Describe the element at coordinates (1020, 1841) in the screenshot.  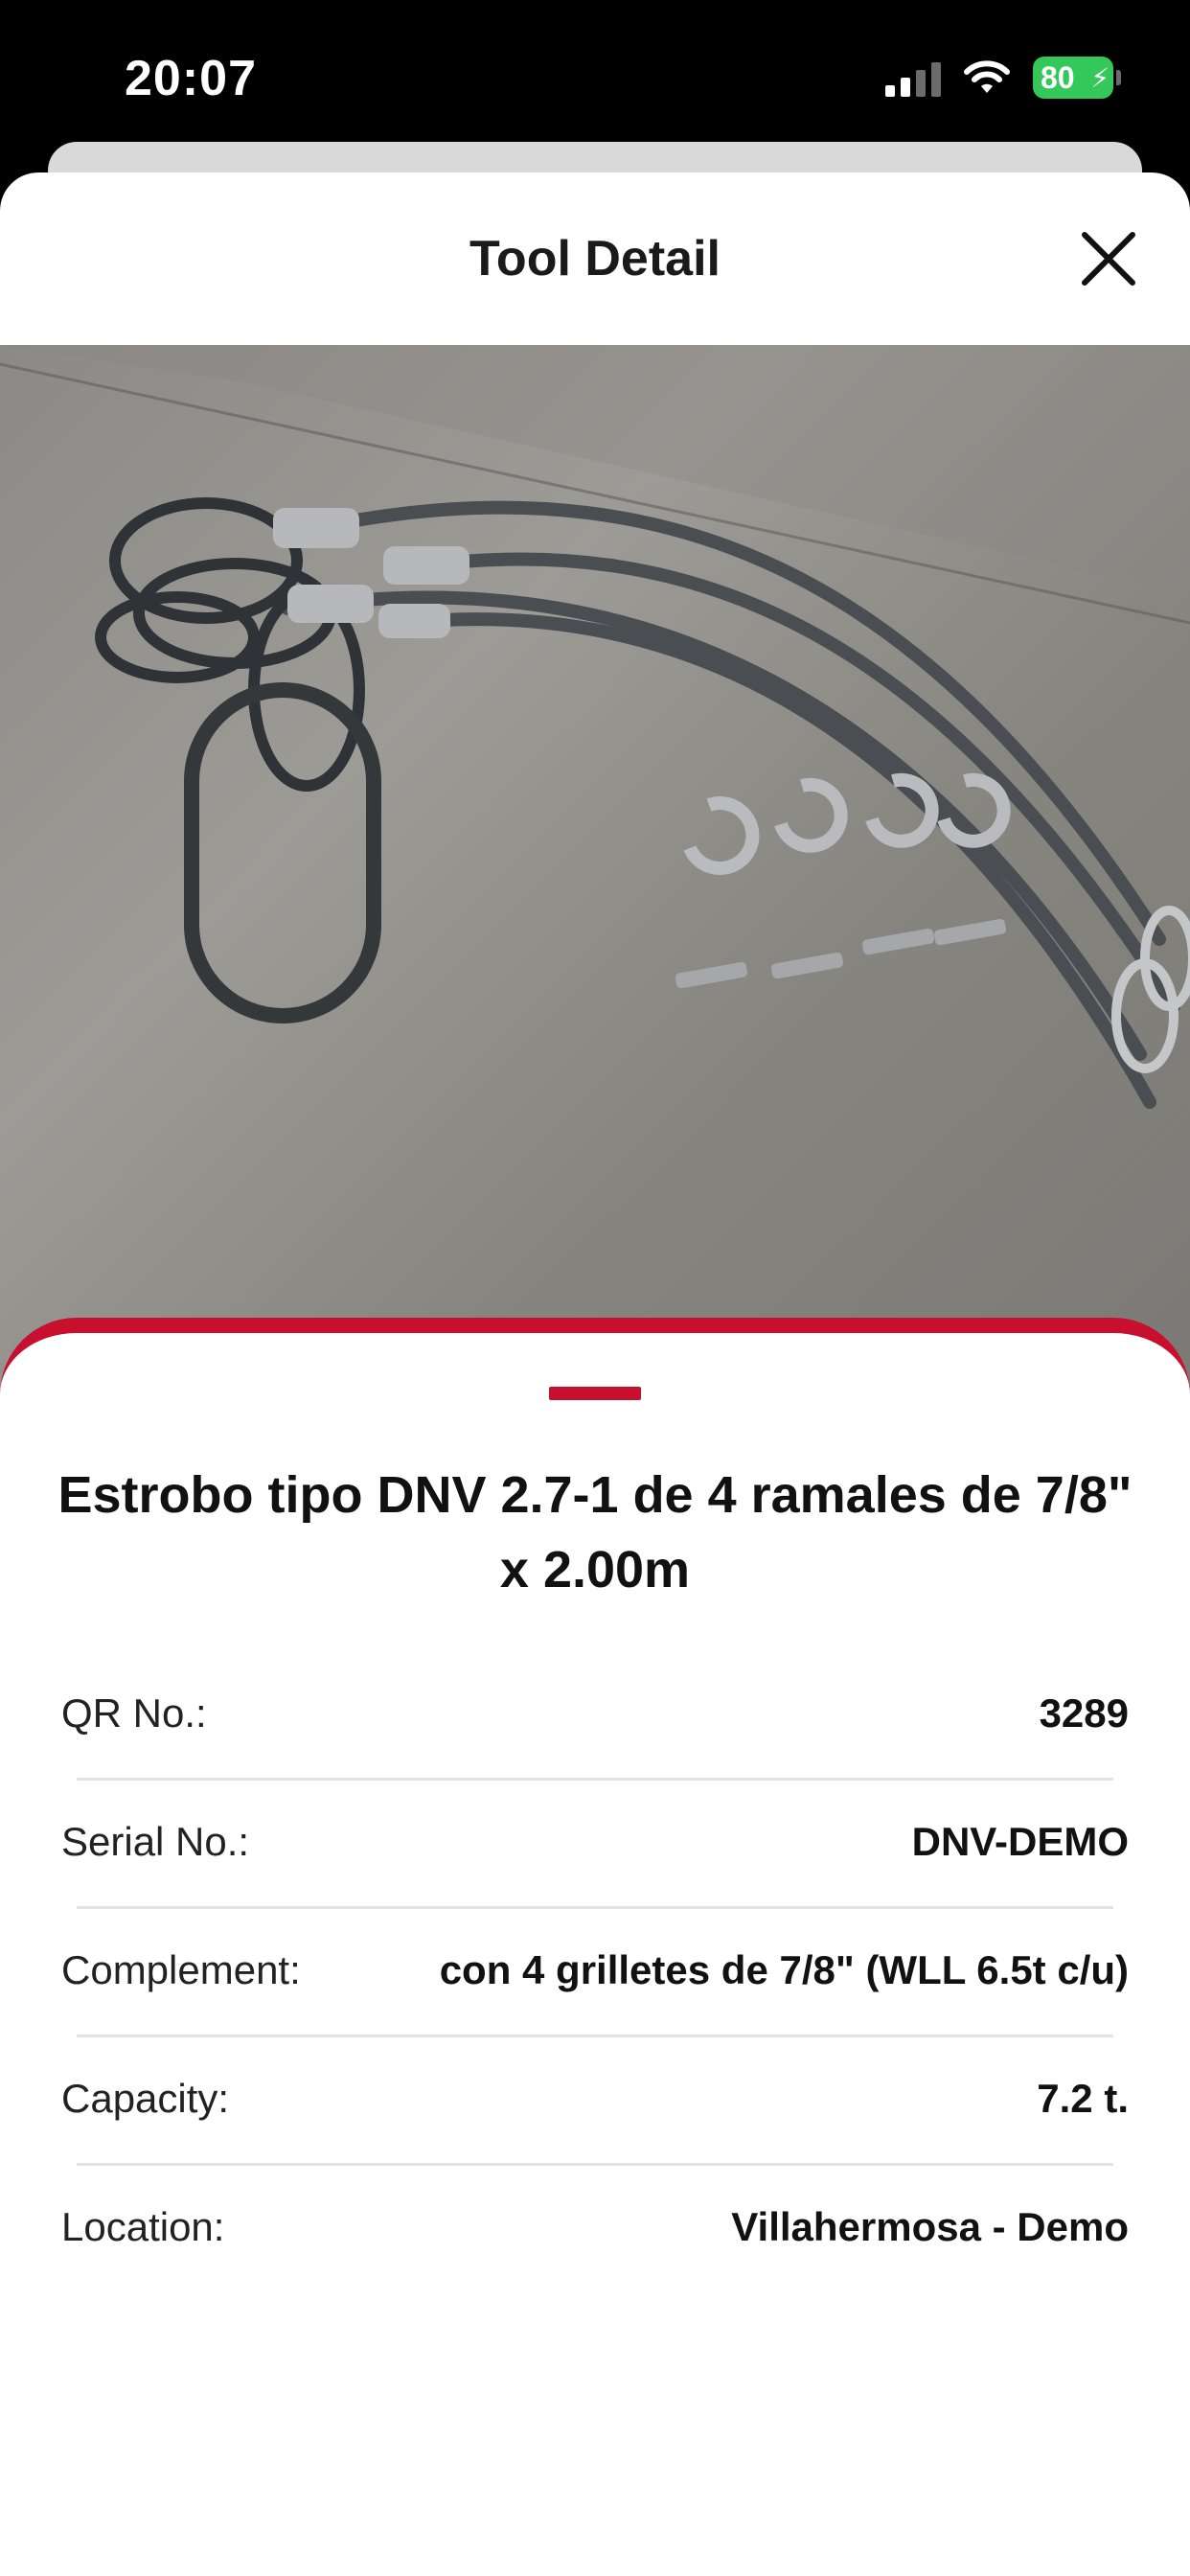
I see `serial-value: DNV-DEMO` at that location.